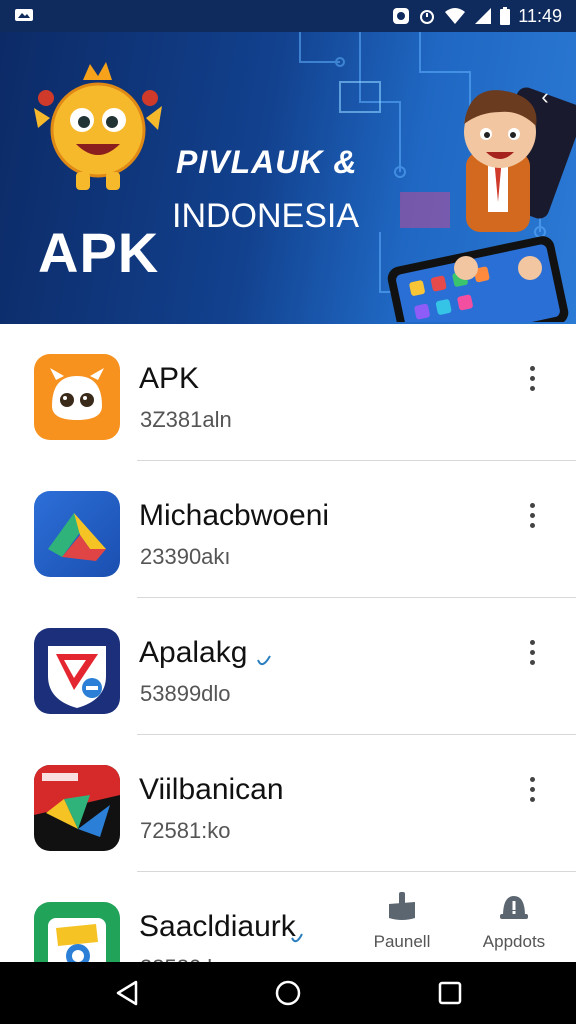  Describe the element at coordinates (186, 419) in the screenshot. I see `app-size: 3Z381aln` at that location.